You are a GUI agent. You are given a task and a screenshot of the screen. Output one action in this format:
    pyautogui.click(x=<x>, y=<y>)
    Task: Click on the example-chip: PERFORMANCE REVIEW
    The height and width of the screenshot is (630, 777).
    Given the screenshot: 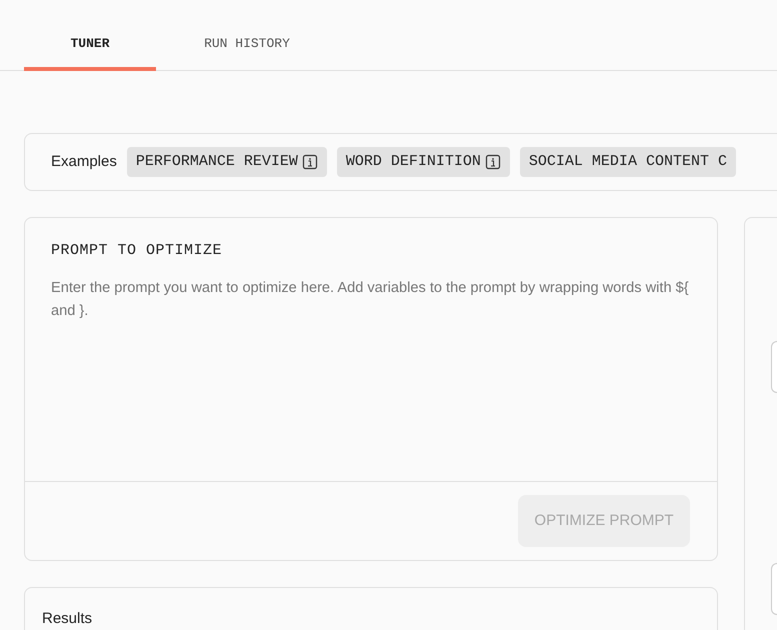 What is the action you would take?
    pyautogui.click(x=226, y=162)
    